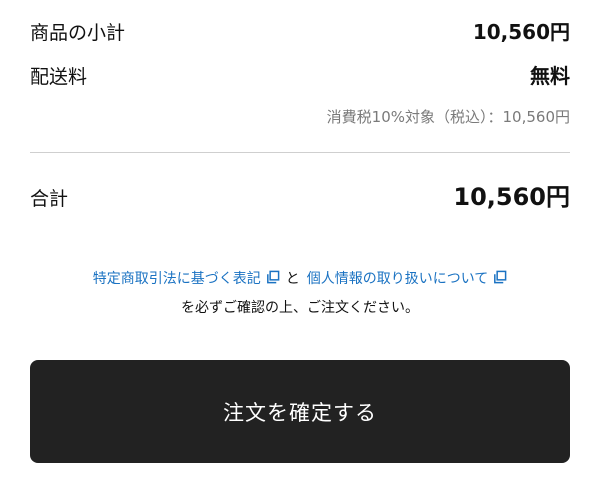 This screenshot has width=600, height=477. What do you see at coordinates (300, 152) in the screenshot?
I see `divider` at bounding box center [300, 152].